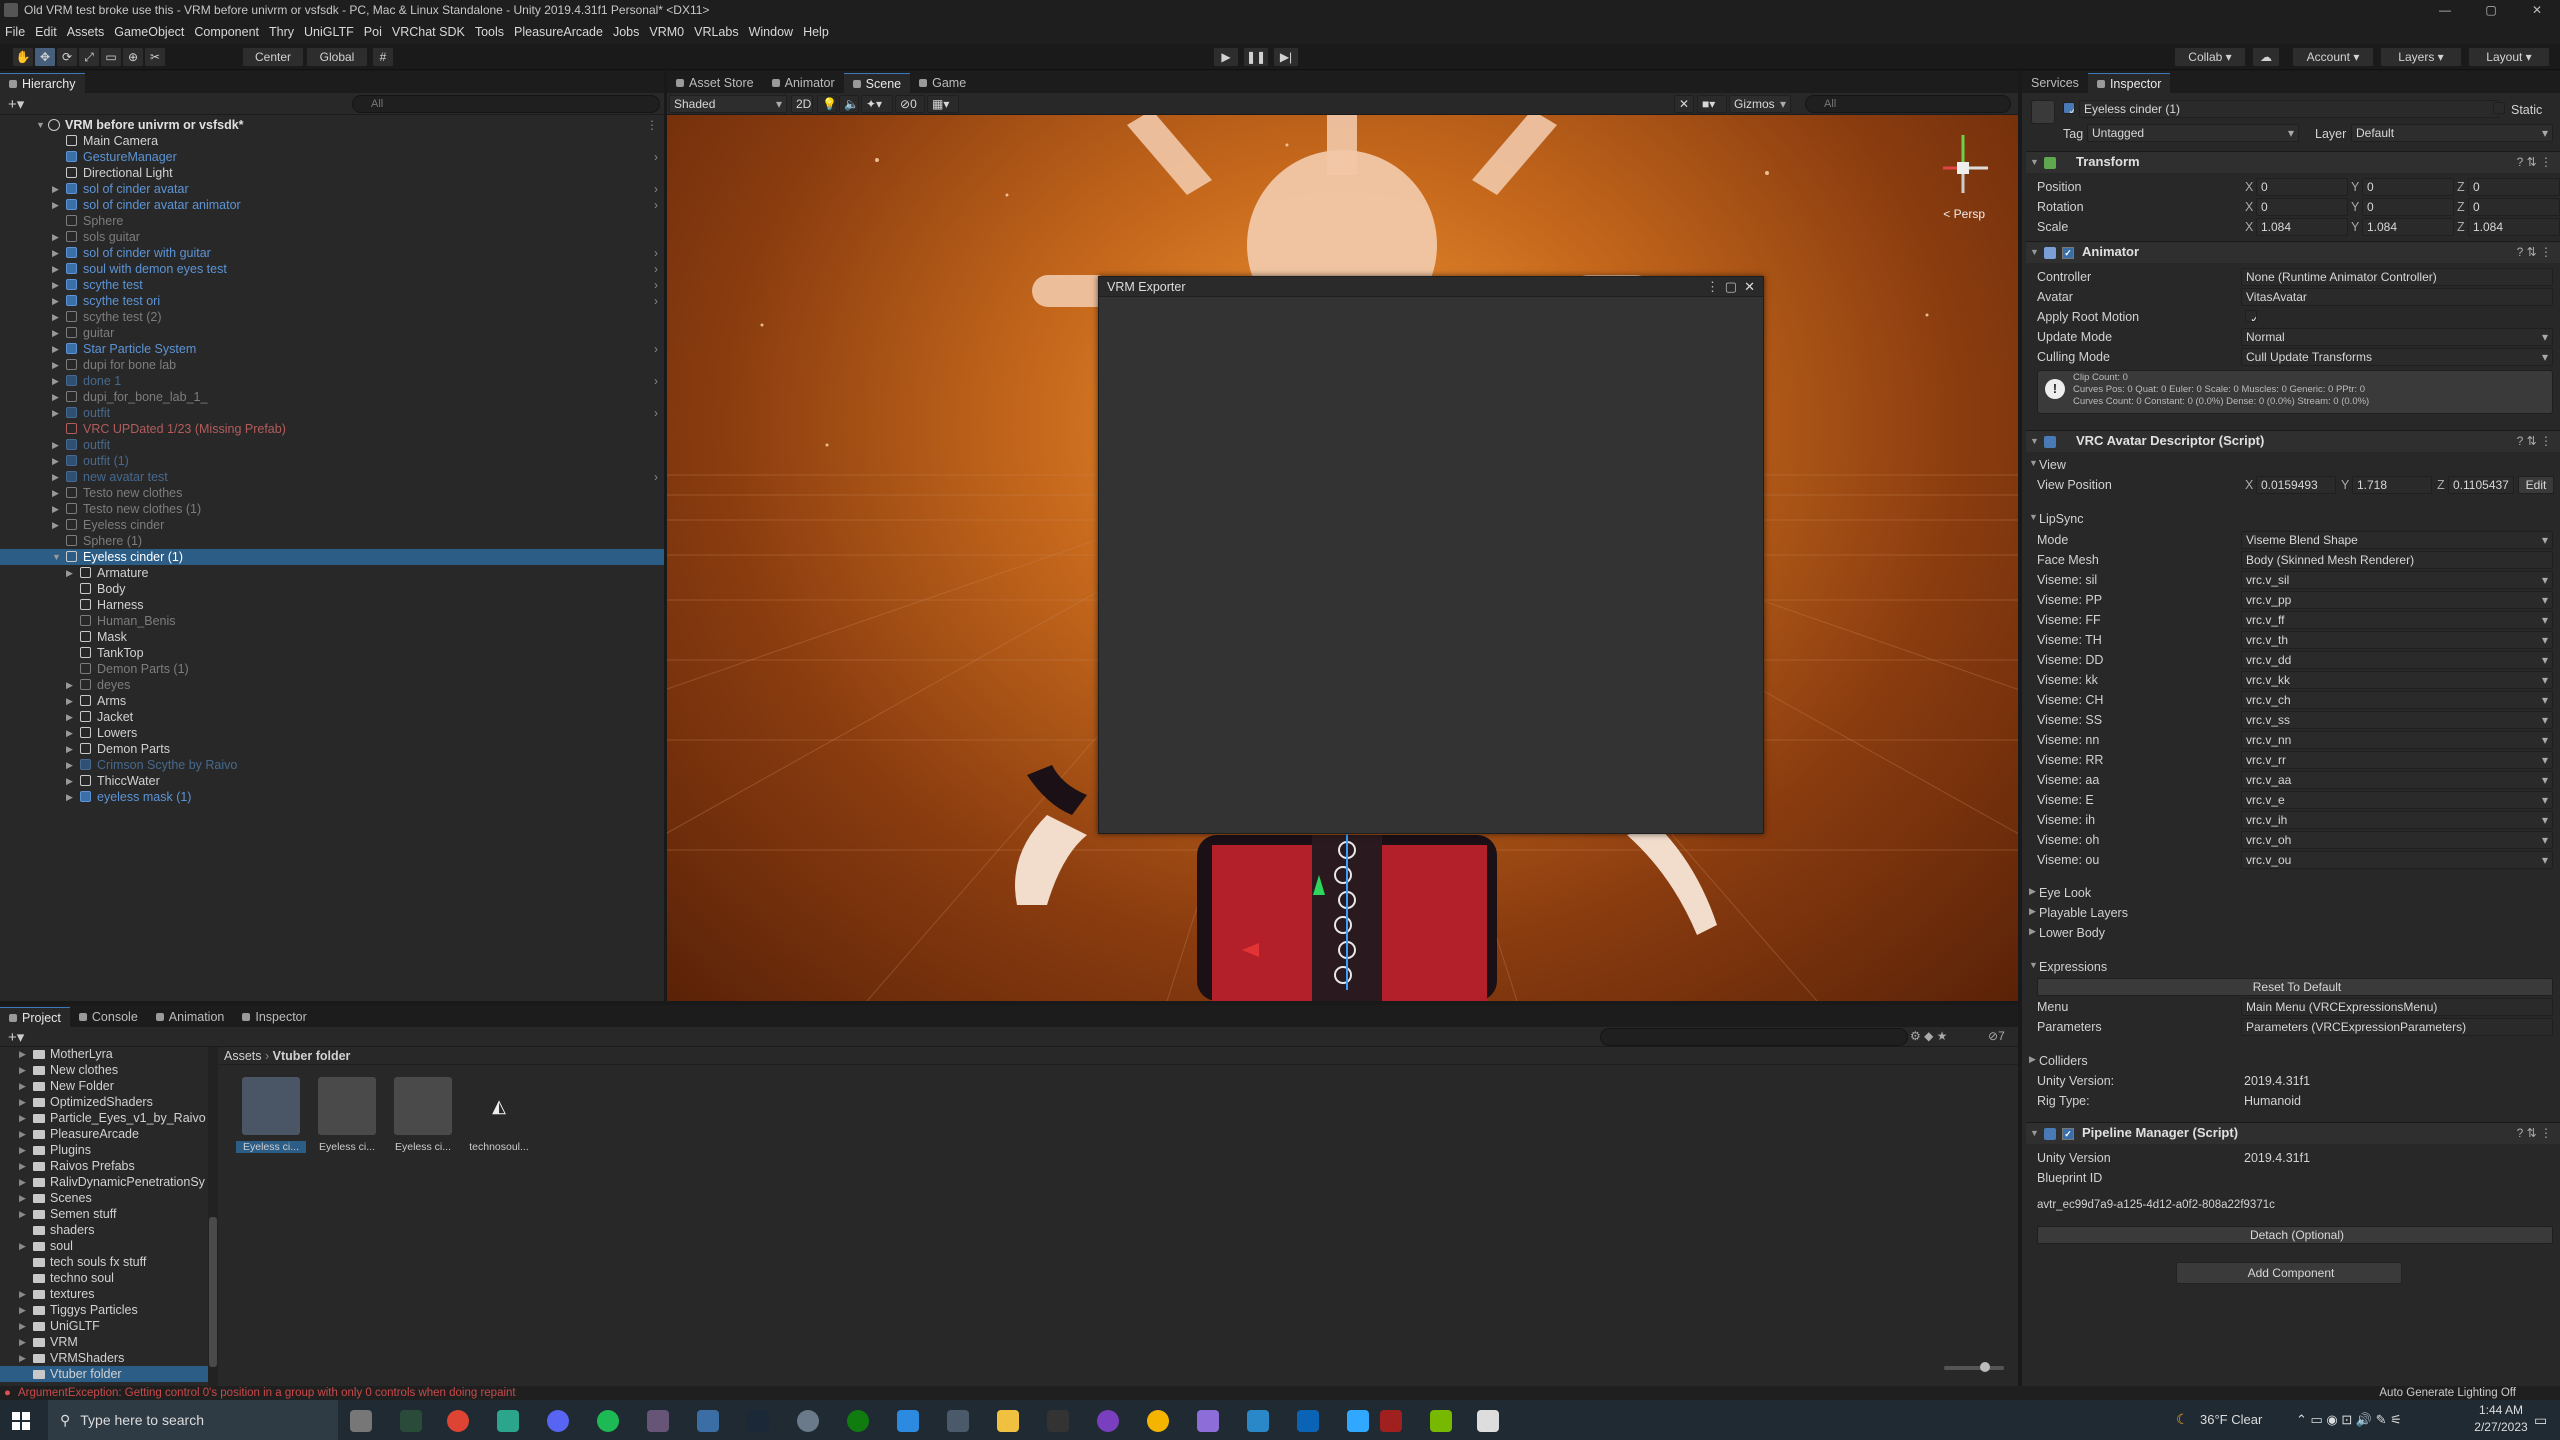  I want to click on hierarchy-item: Body, so click(332, 589).